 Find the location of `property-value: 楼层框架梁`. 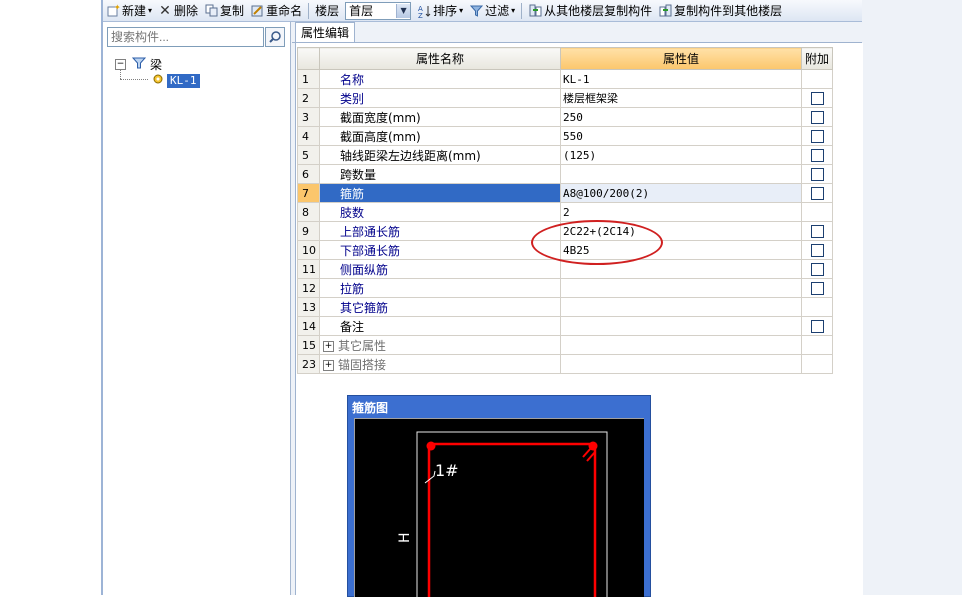

property-value: 楼层框架梁 is located at coordinates (681, 98).